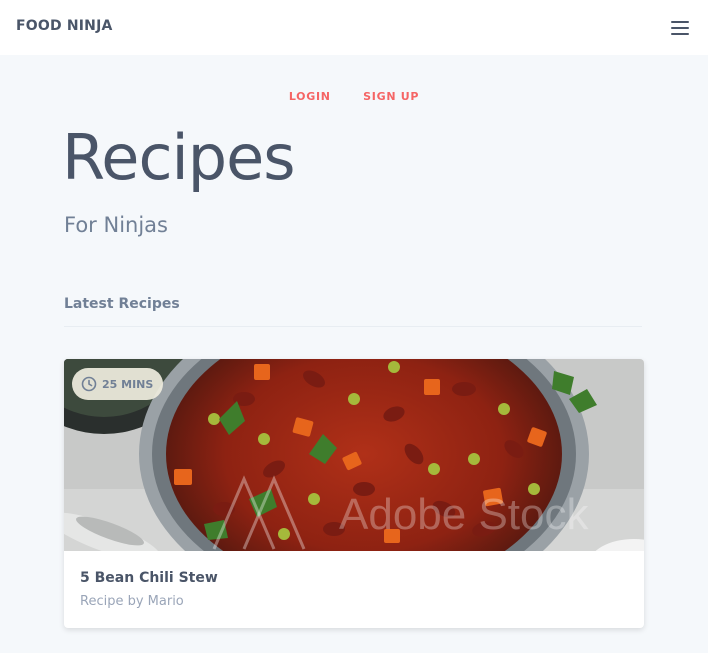  I want to click on section-heading: Latest Recipes, so click(122, 304).